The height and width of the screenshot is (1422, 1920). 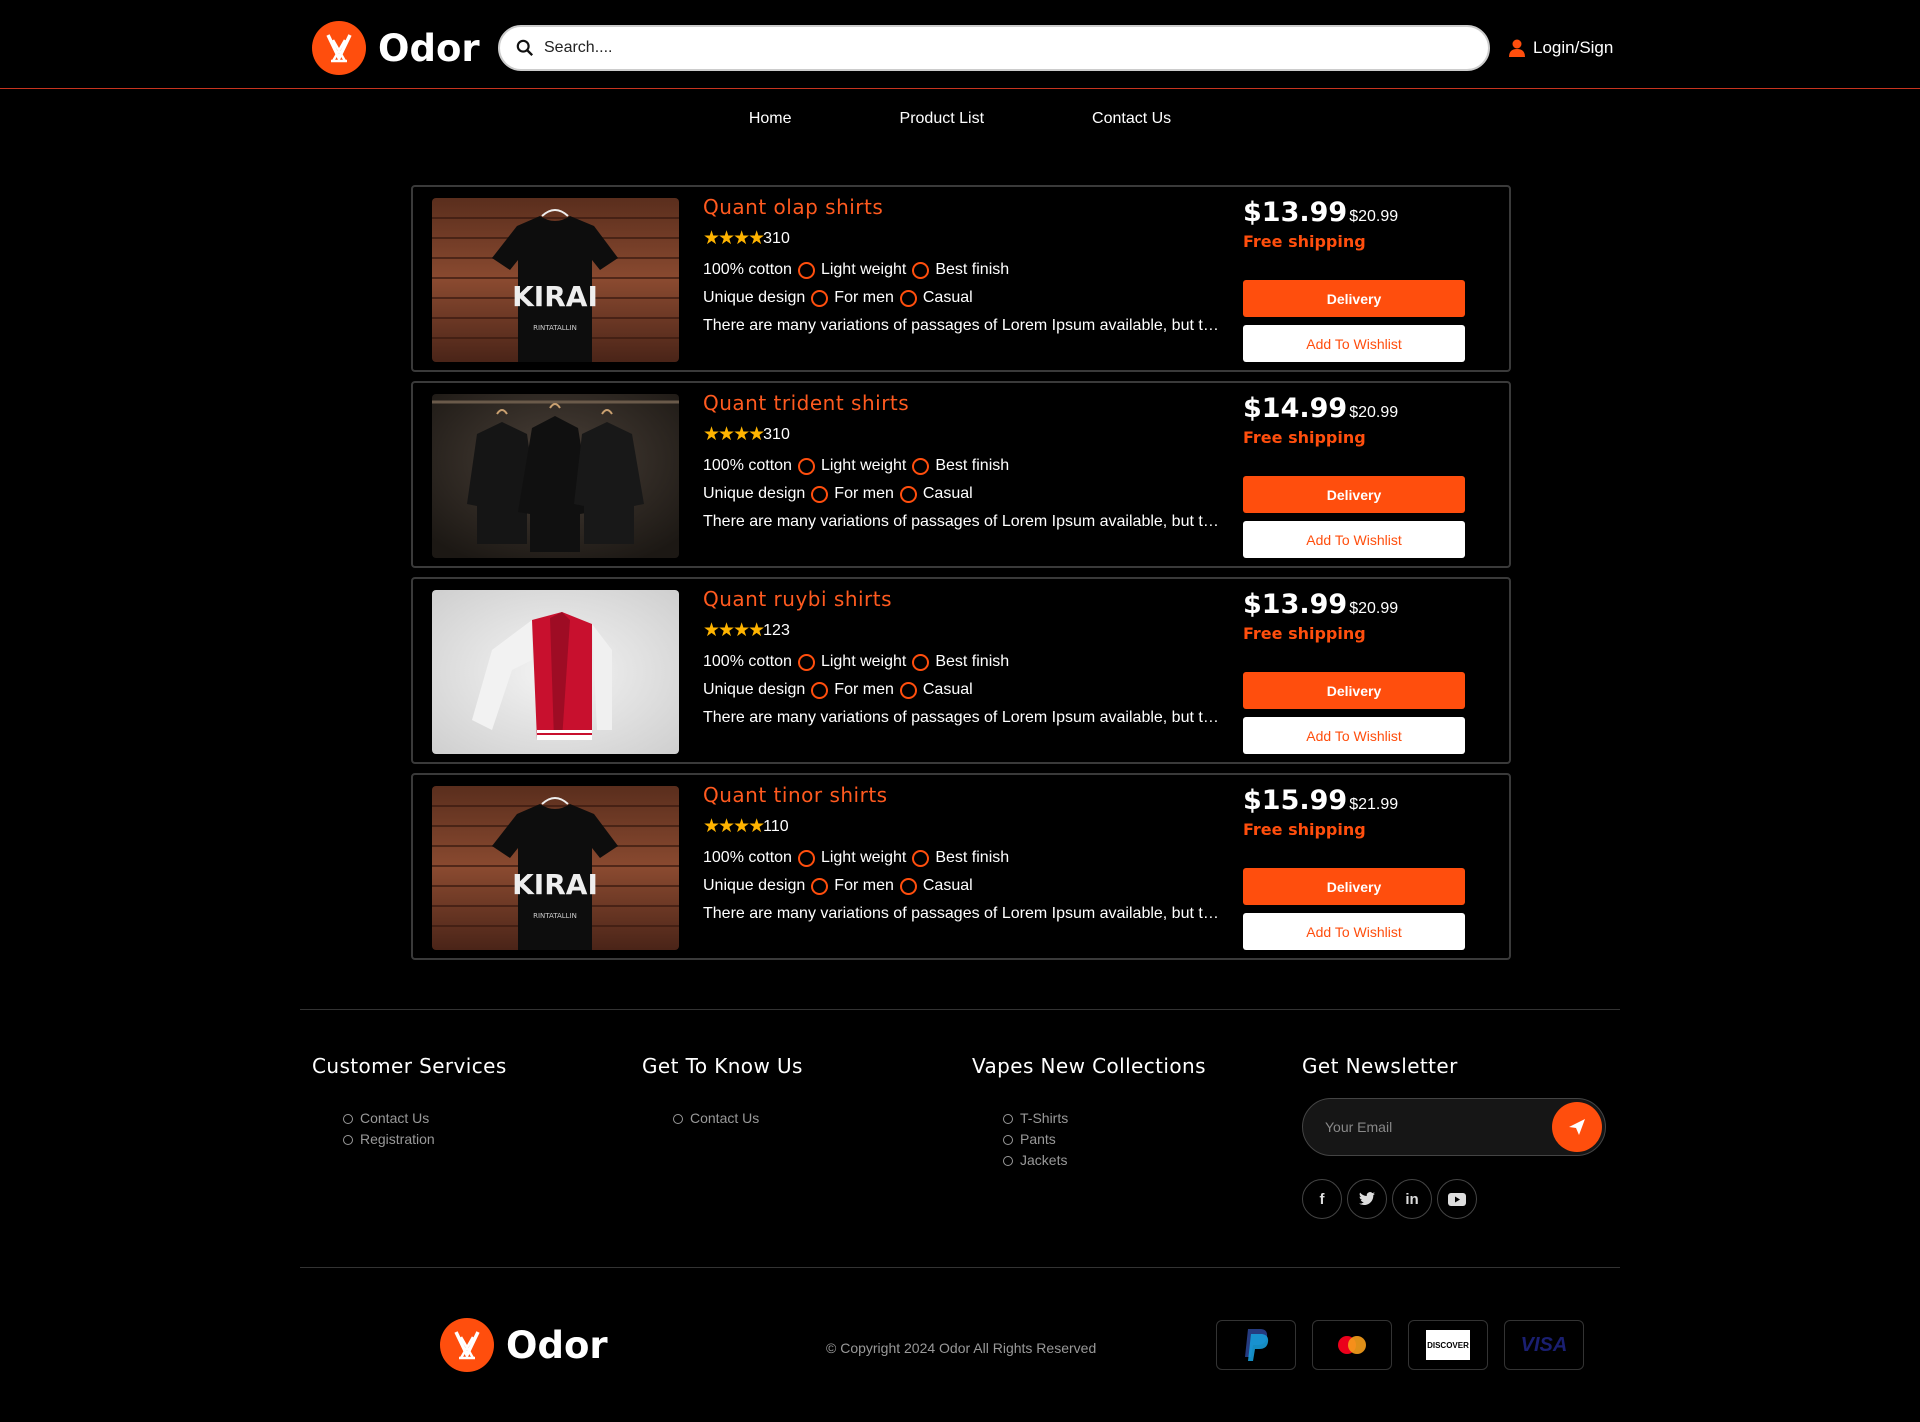 What do you see at coordinates (1430, 1127) in the screenshot?
I see `email-field` at bounding box center [1430, 1127].